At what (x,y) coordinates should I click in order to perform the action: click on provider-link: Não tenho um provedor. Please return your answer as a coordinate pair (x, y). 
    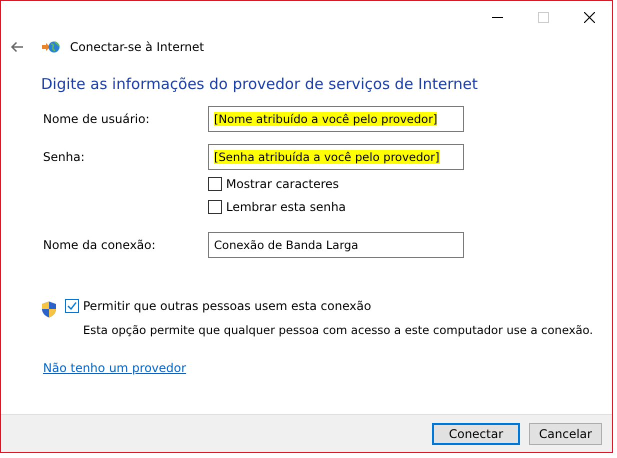
    Looking at the image, I should click on (113, 368).